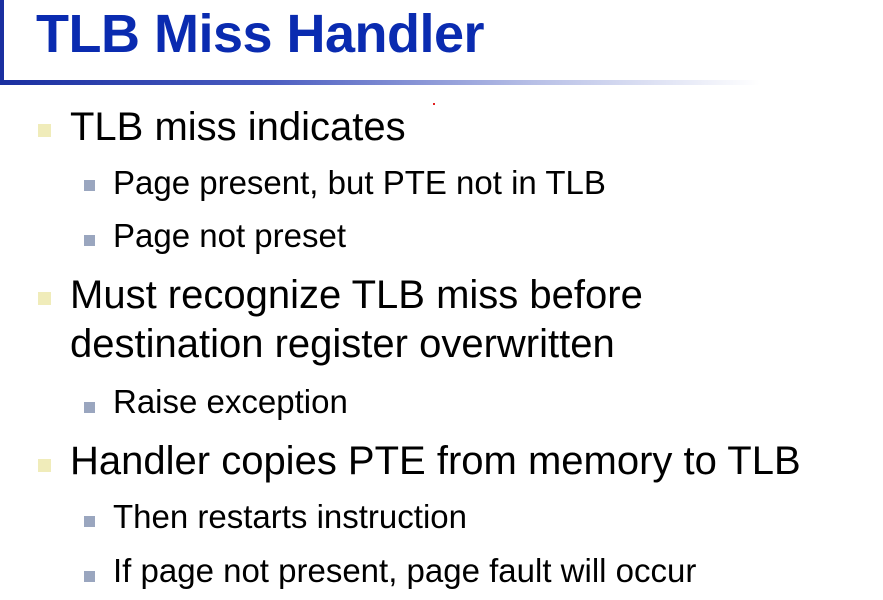 The height and width of the screenshot is (600, 883). I want to click on bullet-item: Handler copies PTE from memory to TLB, so click(435, 461).